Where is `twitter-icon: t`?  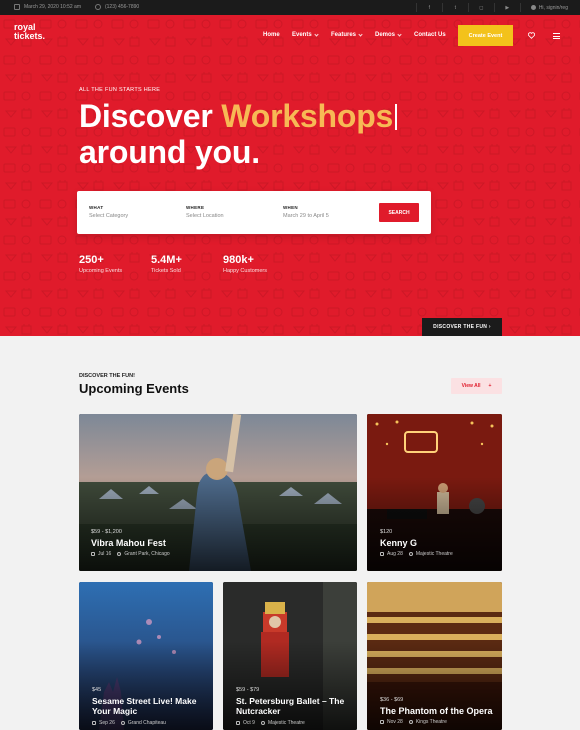 twitter-icon: t is located at coordinates (455, 7).